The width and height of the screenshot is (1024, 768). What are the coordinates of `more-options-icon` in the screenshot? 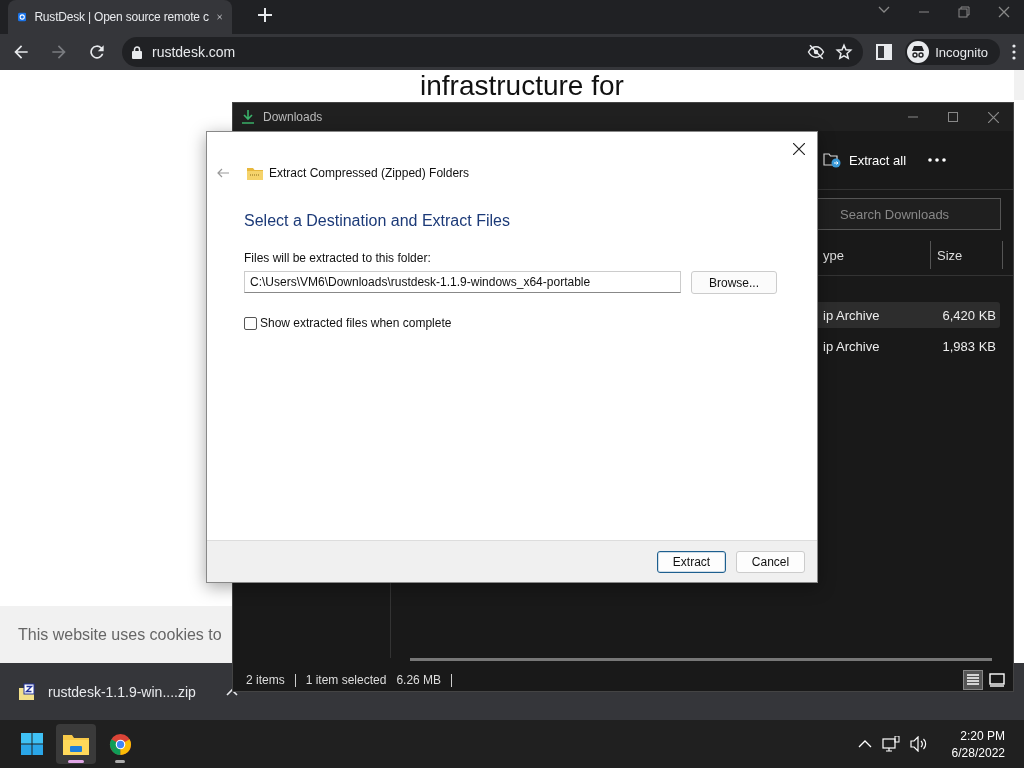 It's located at (937, 160).